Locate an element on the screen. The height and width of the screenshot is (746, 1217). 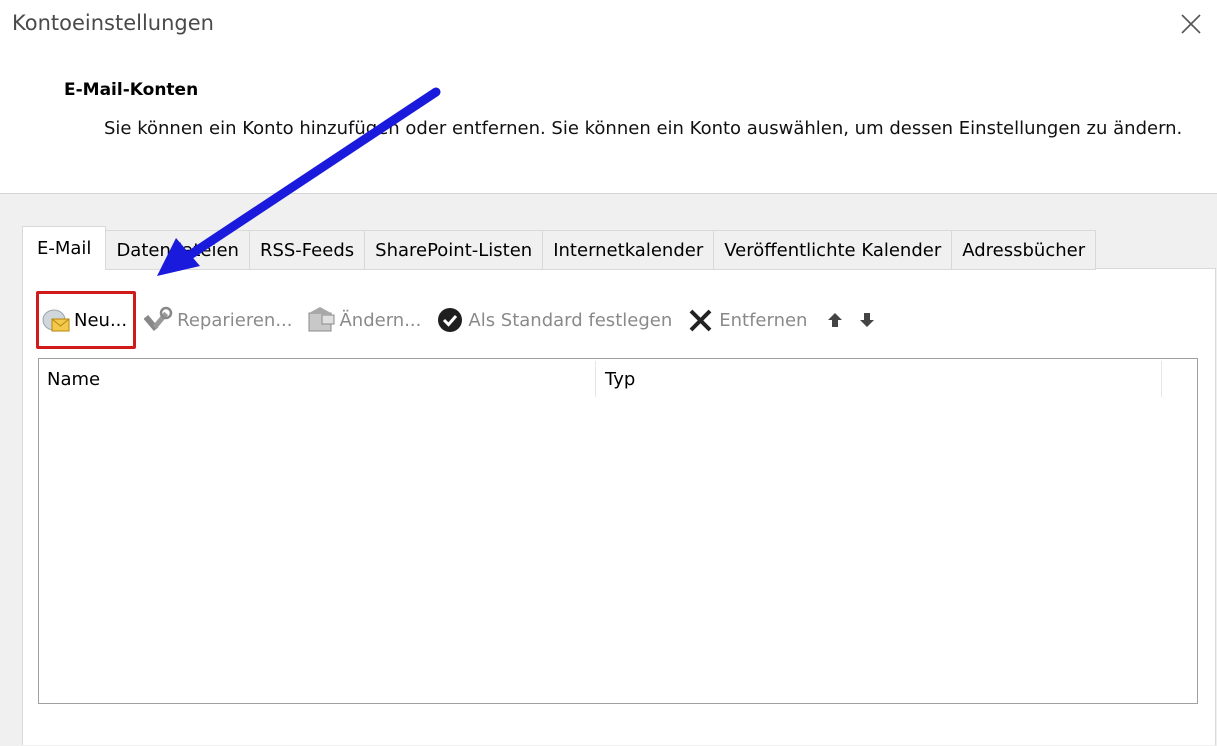
arrow-down-icon is located at coordinates (867, 320).